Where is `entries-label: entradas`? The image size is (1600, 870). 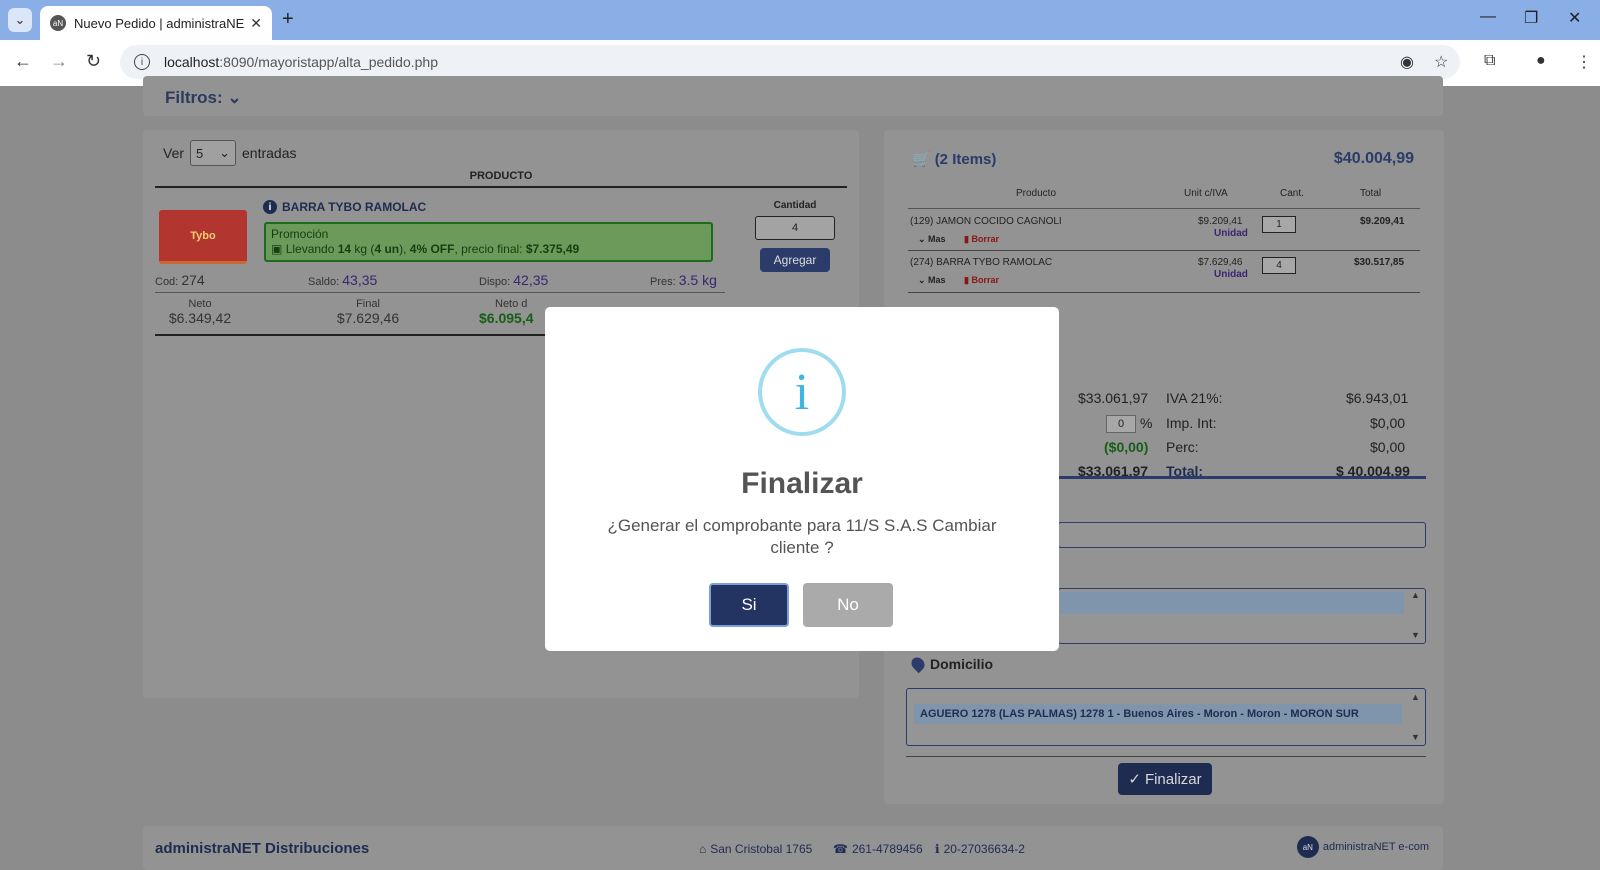
entries-label: entradas is located at coordinates (269, 153).